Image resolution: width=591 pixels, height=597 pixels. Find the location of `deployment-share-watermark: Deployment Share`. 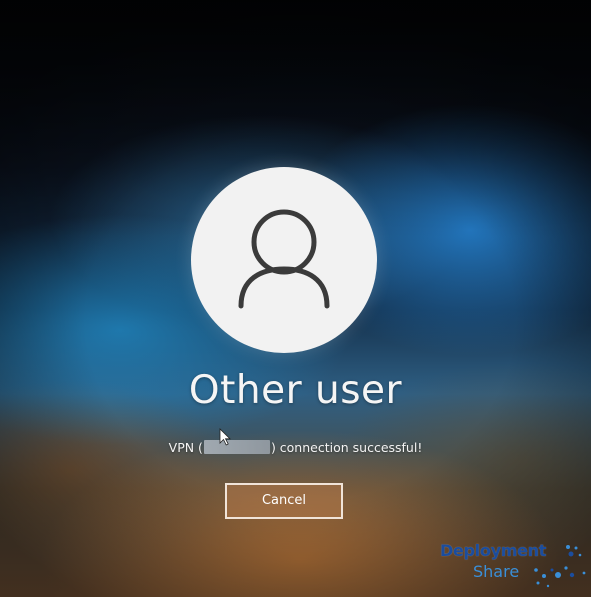

deployment-share-watermark: Deployment Share is located at coordinates (515, 566).